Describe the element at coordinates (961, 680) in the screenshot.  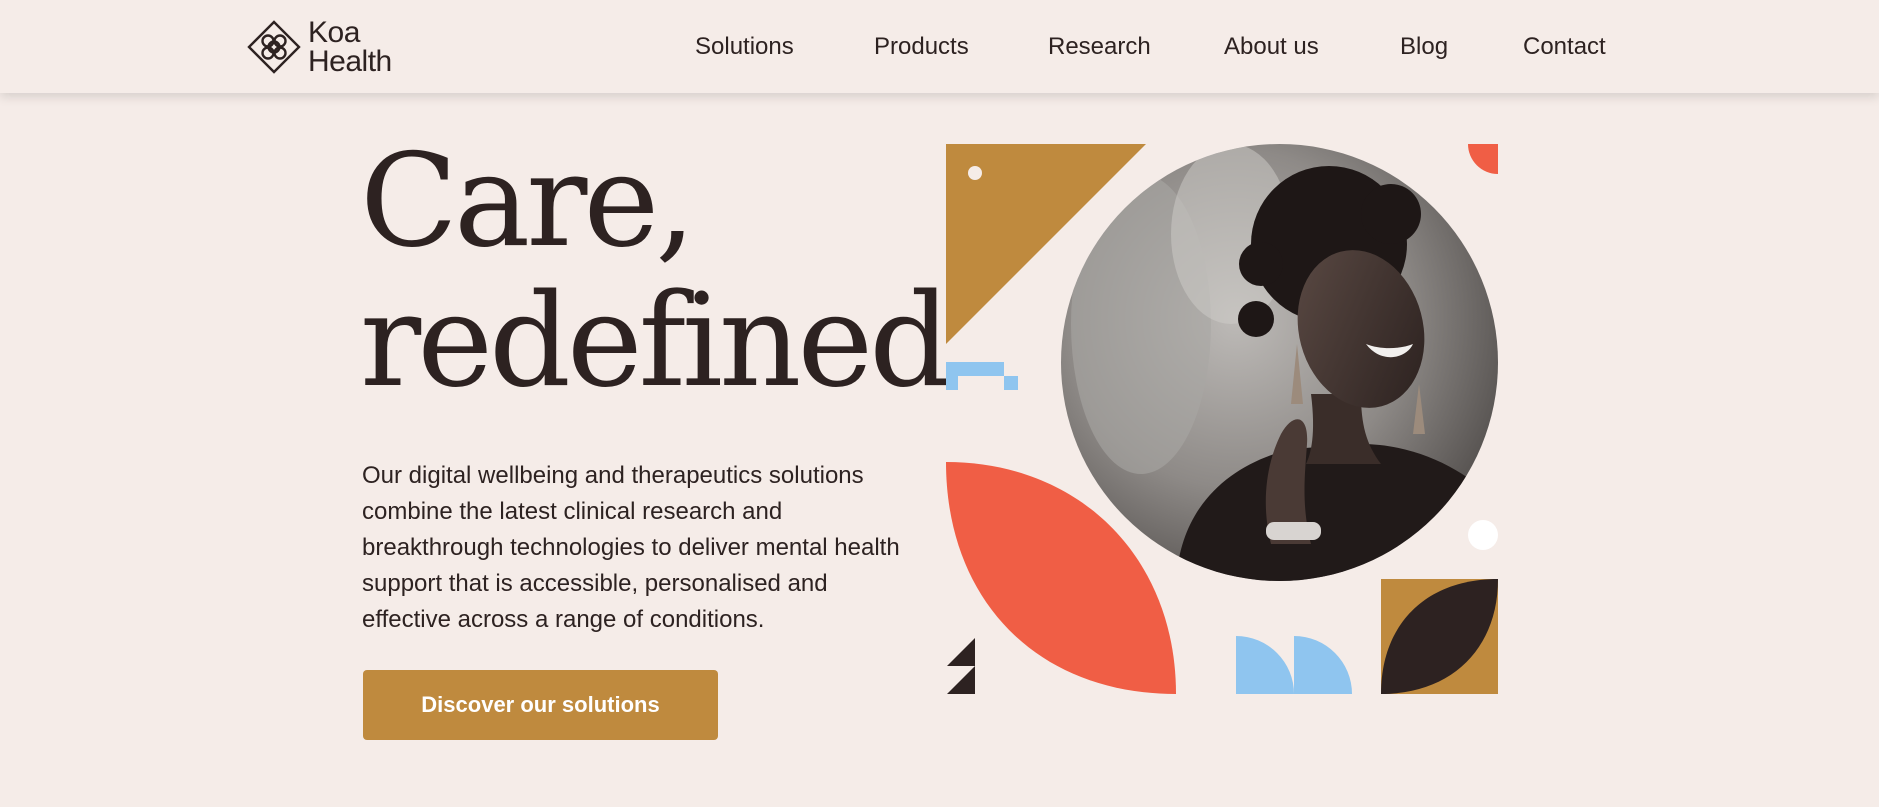
I see `dark-triangle-bottom-shape` at that location.